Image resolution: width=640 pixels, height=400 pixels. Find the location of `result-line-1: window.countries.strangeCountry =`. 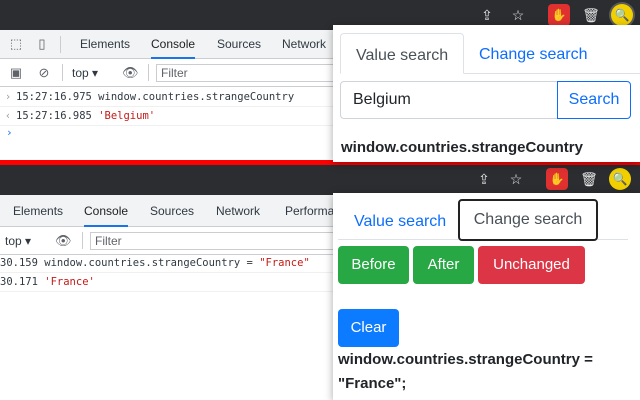

result-line-1: window.countries.strangeCountry = is located at coordinates (465, 359).